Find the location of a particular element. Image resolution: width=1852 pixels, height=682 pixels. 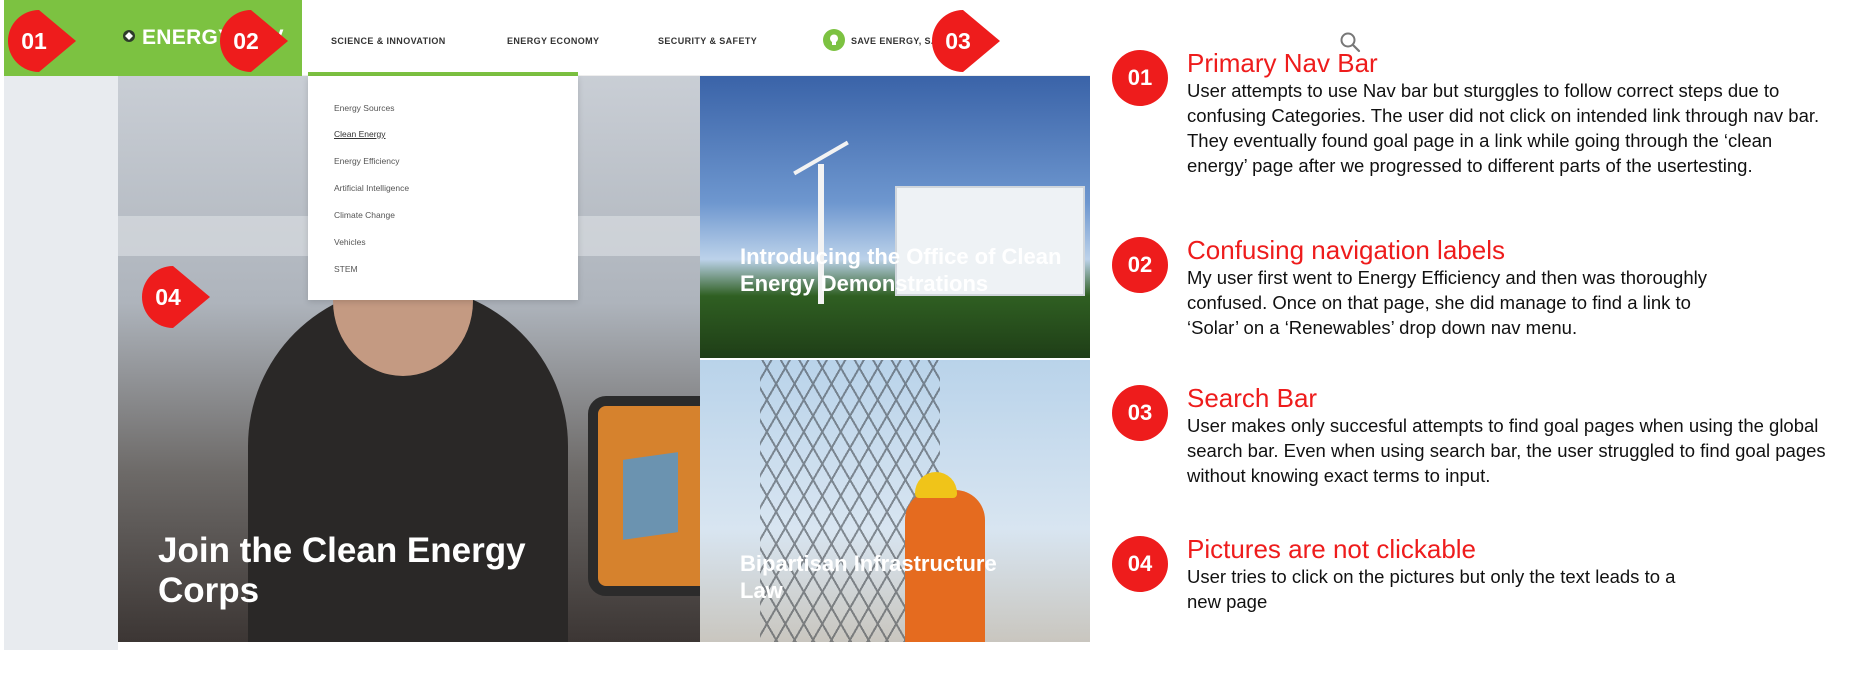

dropdown-item-energy-efficiency: Energy Efficiency is located at coordinates (367, 161).